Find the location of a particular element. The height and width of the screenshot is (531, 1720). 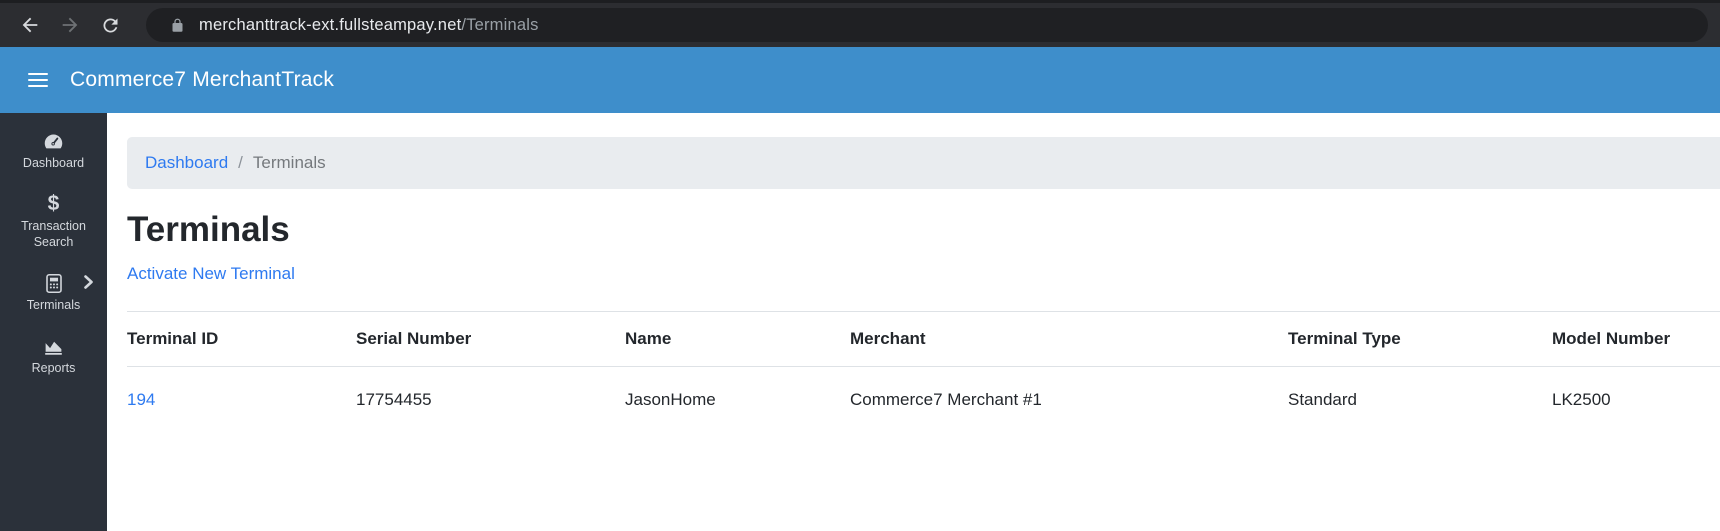

hamburger-menu-icon is located at coordinates (38, 80).